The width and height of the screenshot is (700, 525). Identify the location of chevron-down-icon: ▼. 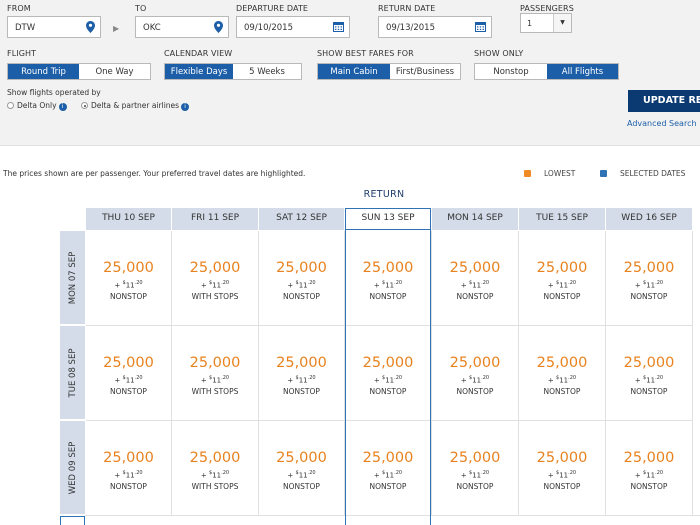
(562, 23).